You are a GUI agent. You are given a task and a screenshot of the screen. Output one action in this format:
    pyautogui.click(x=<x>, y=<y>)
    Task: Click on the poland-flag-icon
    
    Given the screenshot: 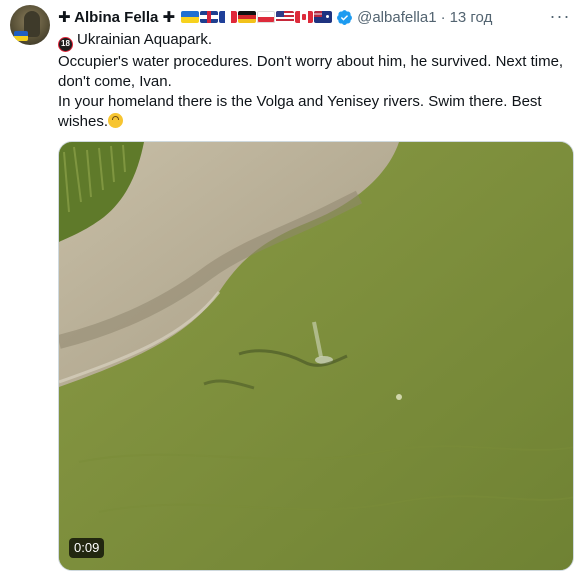 What is the action you would take?
    pyautogui.click(x=266, y=17)
    